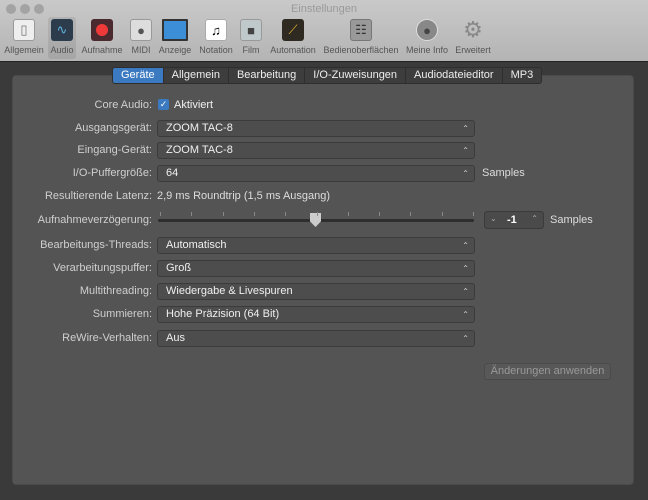 The height and width of the screenshot is (500, 648). I want to click on toolbar-label: Film, so click(251, 50).